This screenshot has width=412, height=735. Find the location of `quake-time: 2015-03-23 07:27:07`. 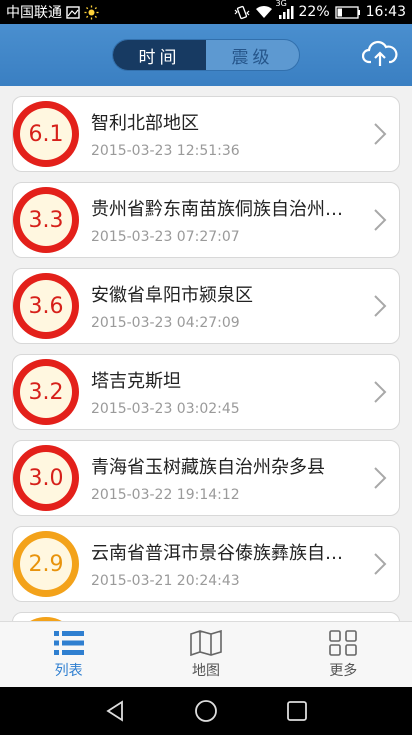

quake-time: 2015-03-23 07:27:07 is located at coordinates (165, 237).